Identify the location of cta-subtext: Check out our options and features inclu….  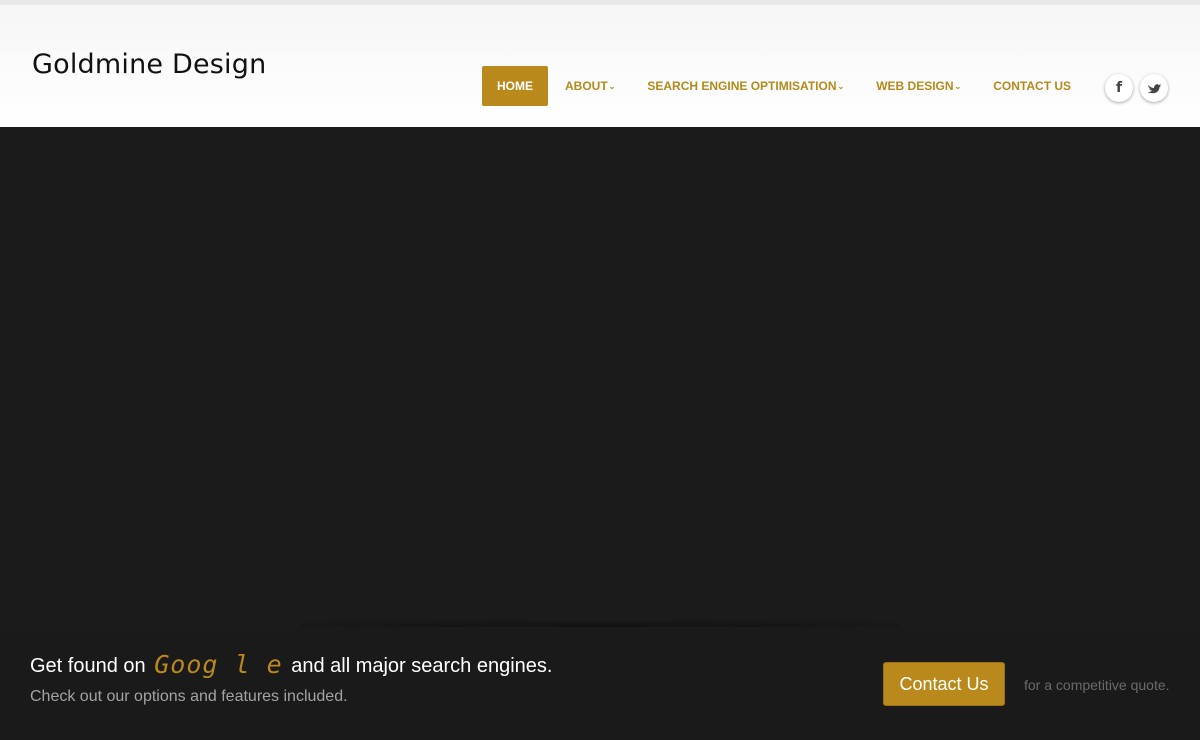
(189, 696).